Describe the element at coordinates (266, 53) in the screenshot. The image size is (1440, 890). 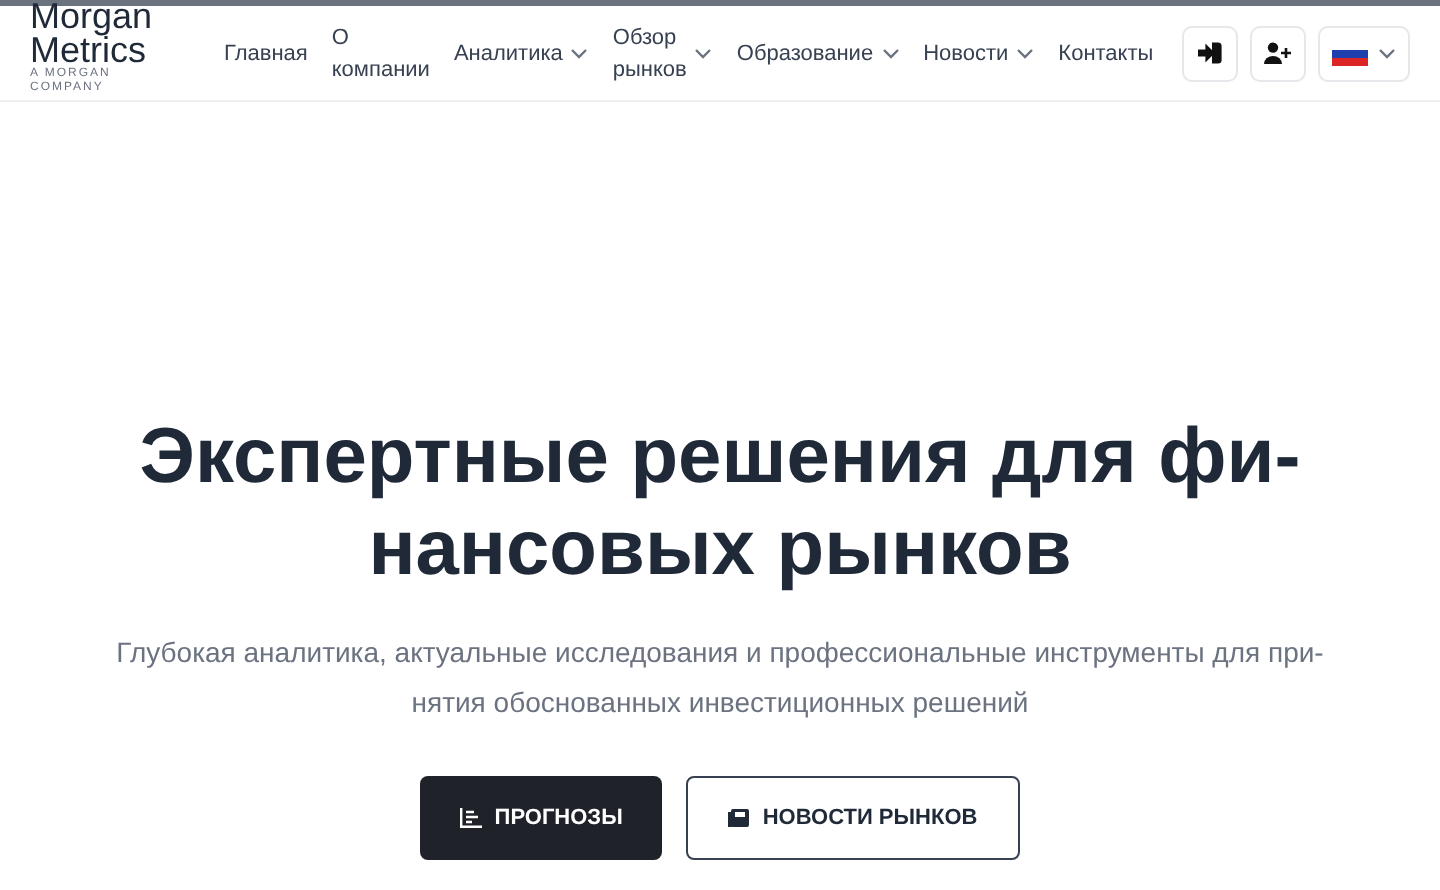
I see `nav-link: Главная` at that location.